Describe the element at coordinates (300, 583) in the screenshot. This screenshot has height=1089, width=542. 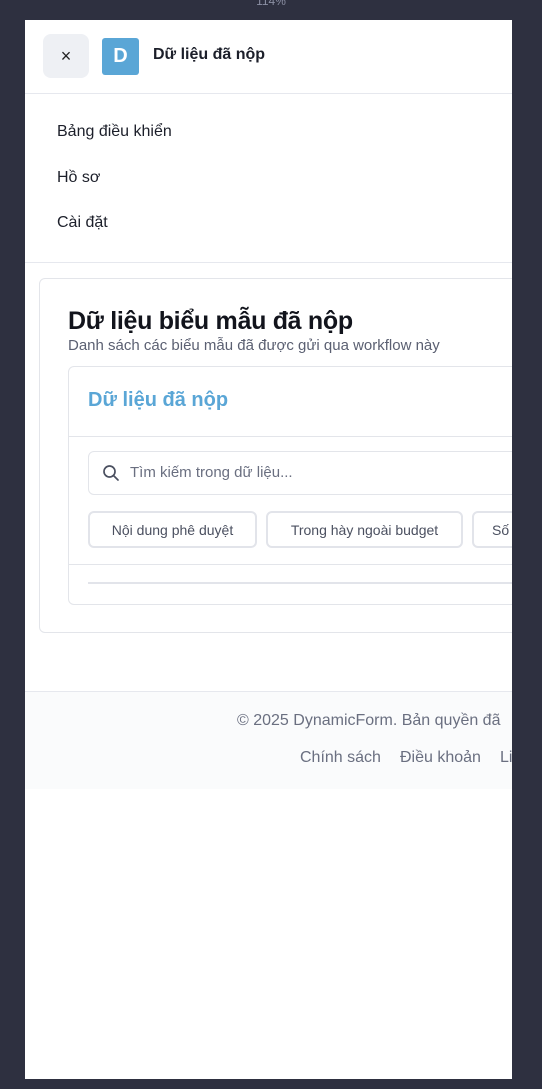
I see `table-placeholder-line` at that location.